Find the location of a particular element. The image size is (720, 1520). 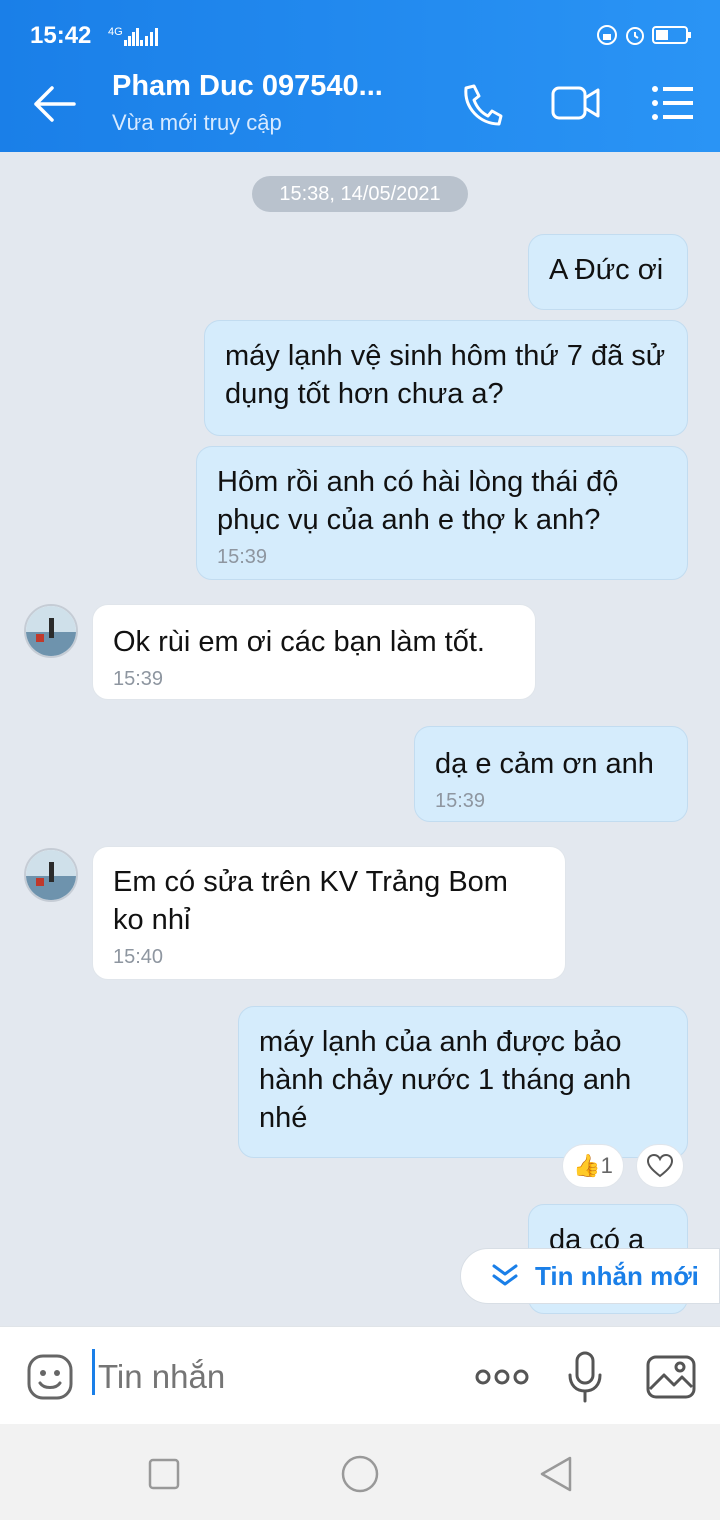

message-bubble-outgoing: dạ e cảm ơn anh 15:39 is located at coordinates (551, 774).